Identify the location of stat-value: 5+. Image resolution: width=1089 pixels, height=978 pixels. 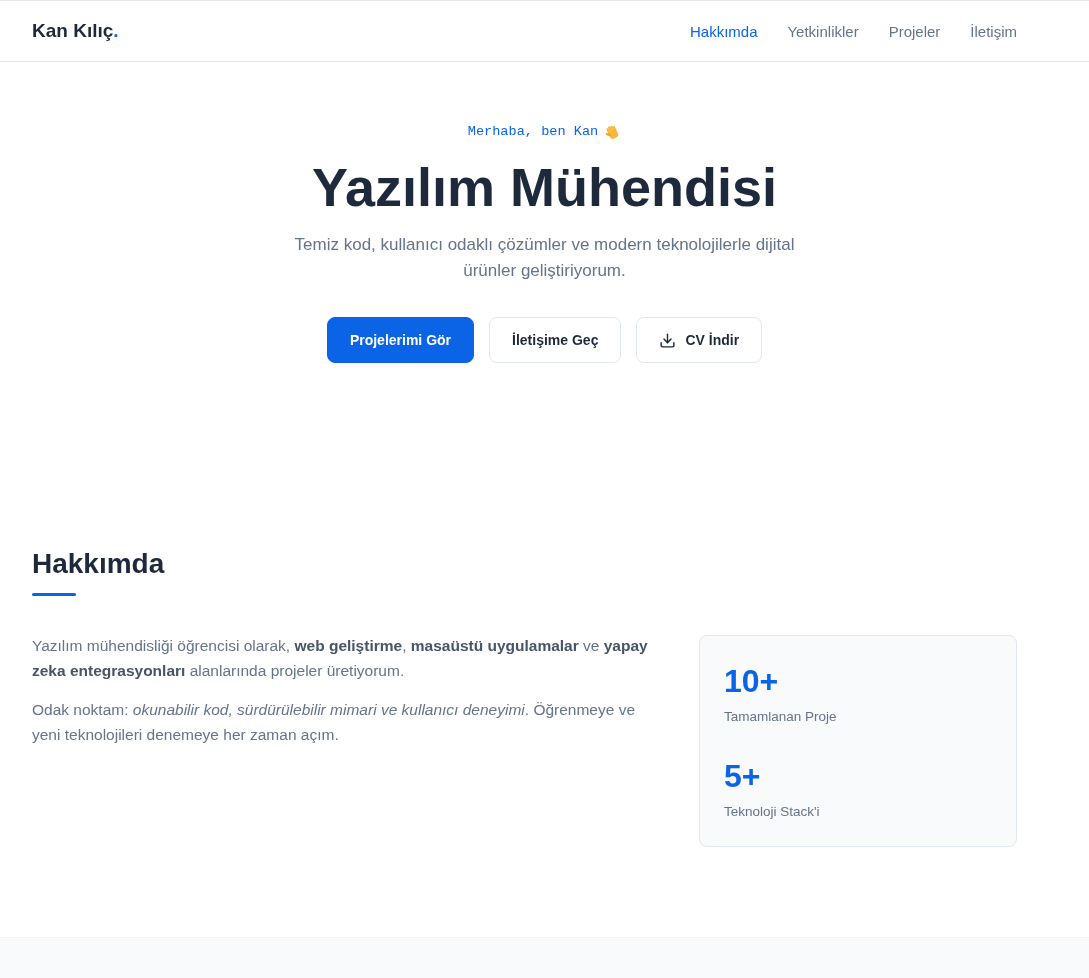
(742, 776).